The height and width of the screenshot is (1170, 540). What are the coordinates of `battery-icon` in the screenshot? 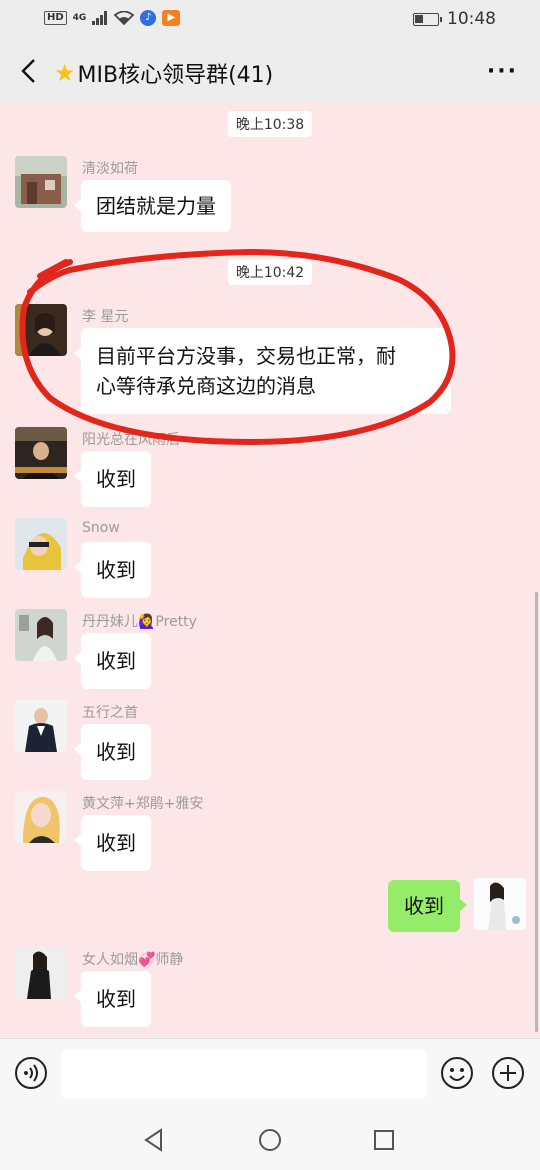 It's located at (427, 19).